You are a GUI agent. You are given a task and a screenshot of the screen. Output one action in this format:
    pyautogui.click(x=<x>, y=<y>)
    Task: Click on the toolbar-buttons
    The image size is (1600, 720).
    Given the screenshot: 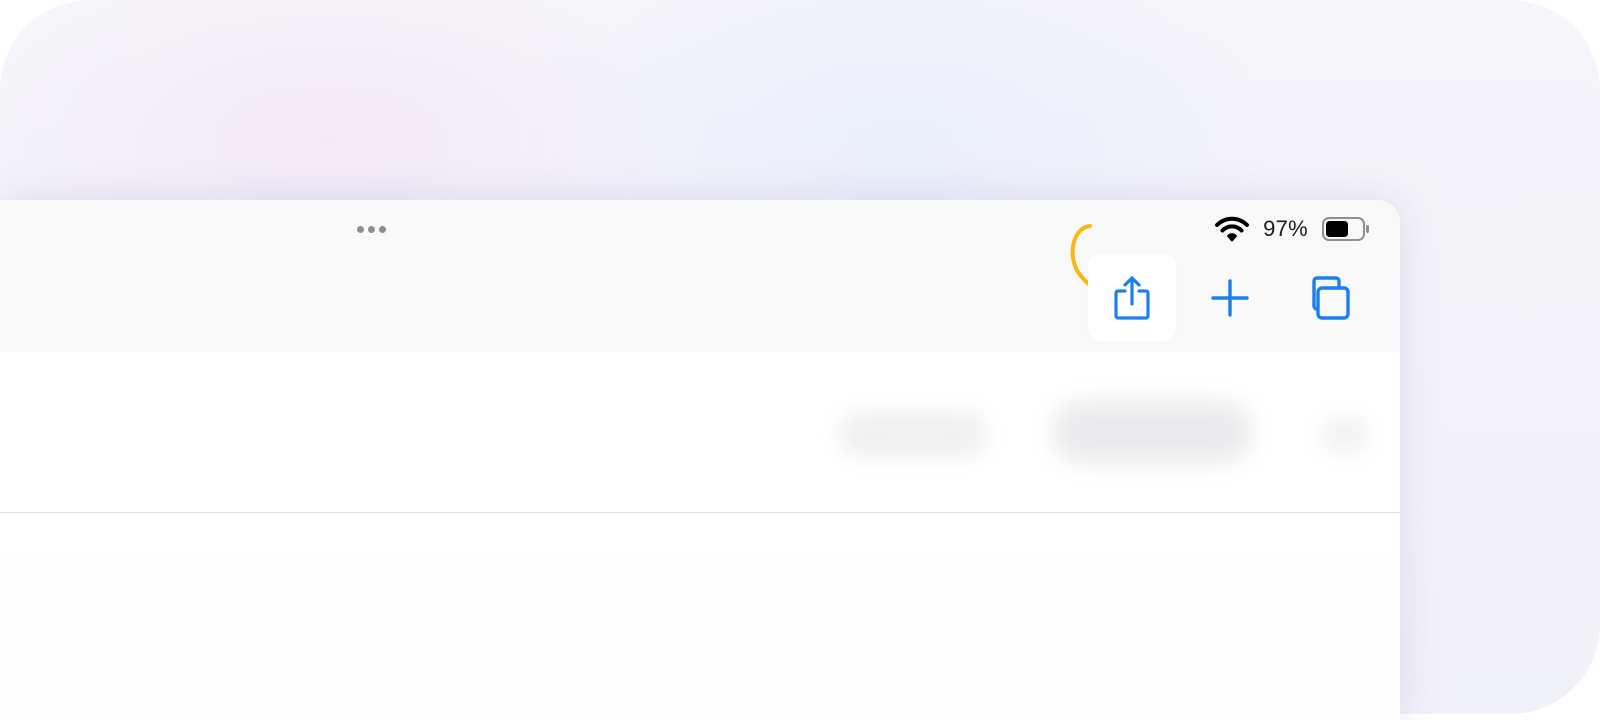 What is the action you would take?
    pyautogui.click(x=1225, y=298)
    